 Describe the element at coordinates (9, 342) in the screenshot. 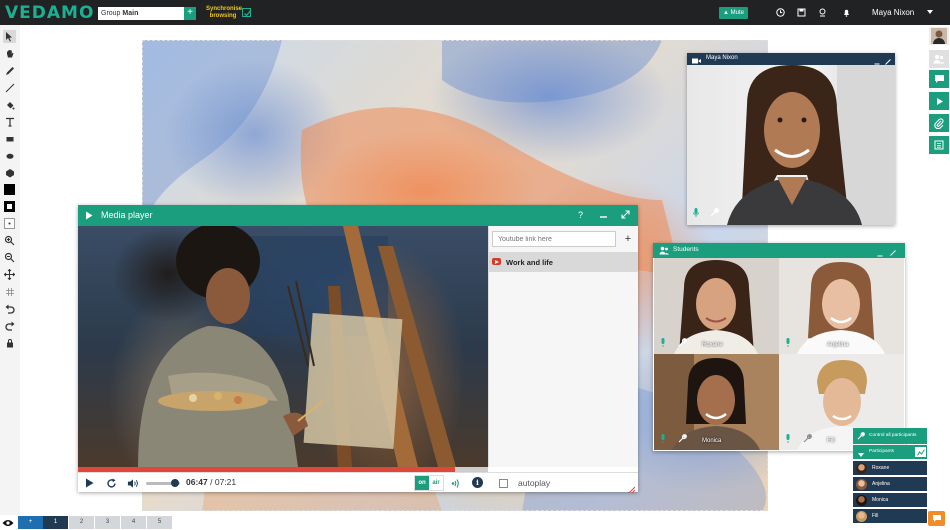

I see `lock-icon` at that location.